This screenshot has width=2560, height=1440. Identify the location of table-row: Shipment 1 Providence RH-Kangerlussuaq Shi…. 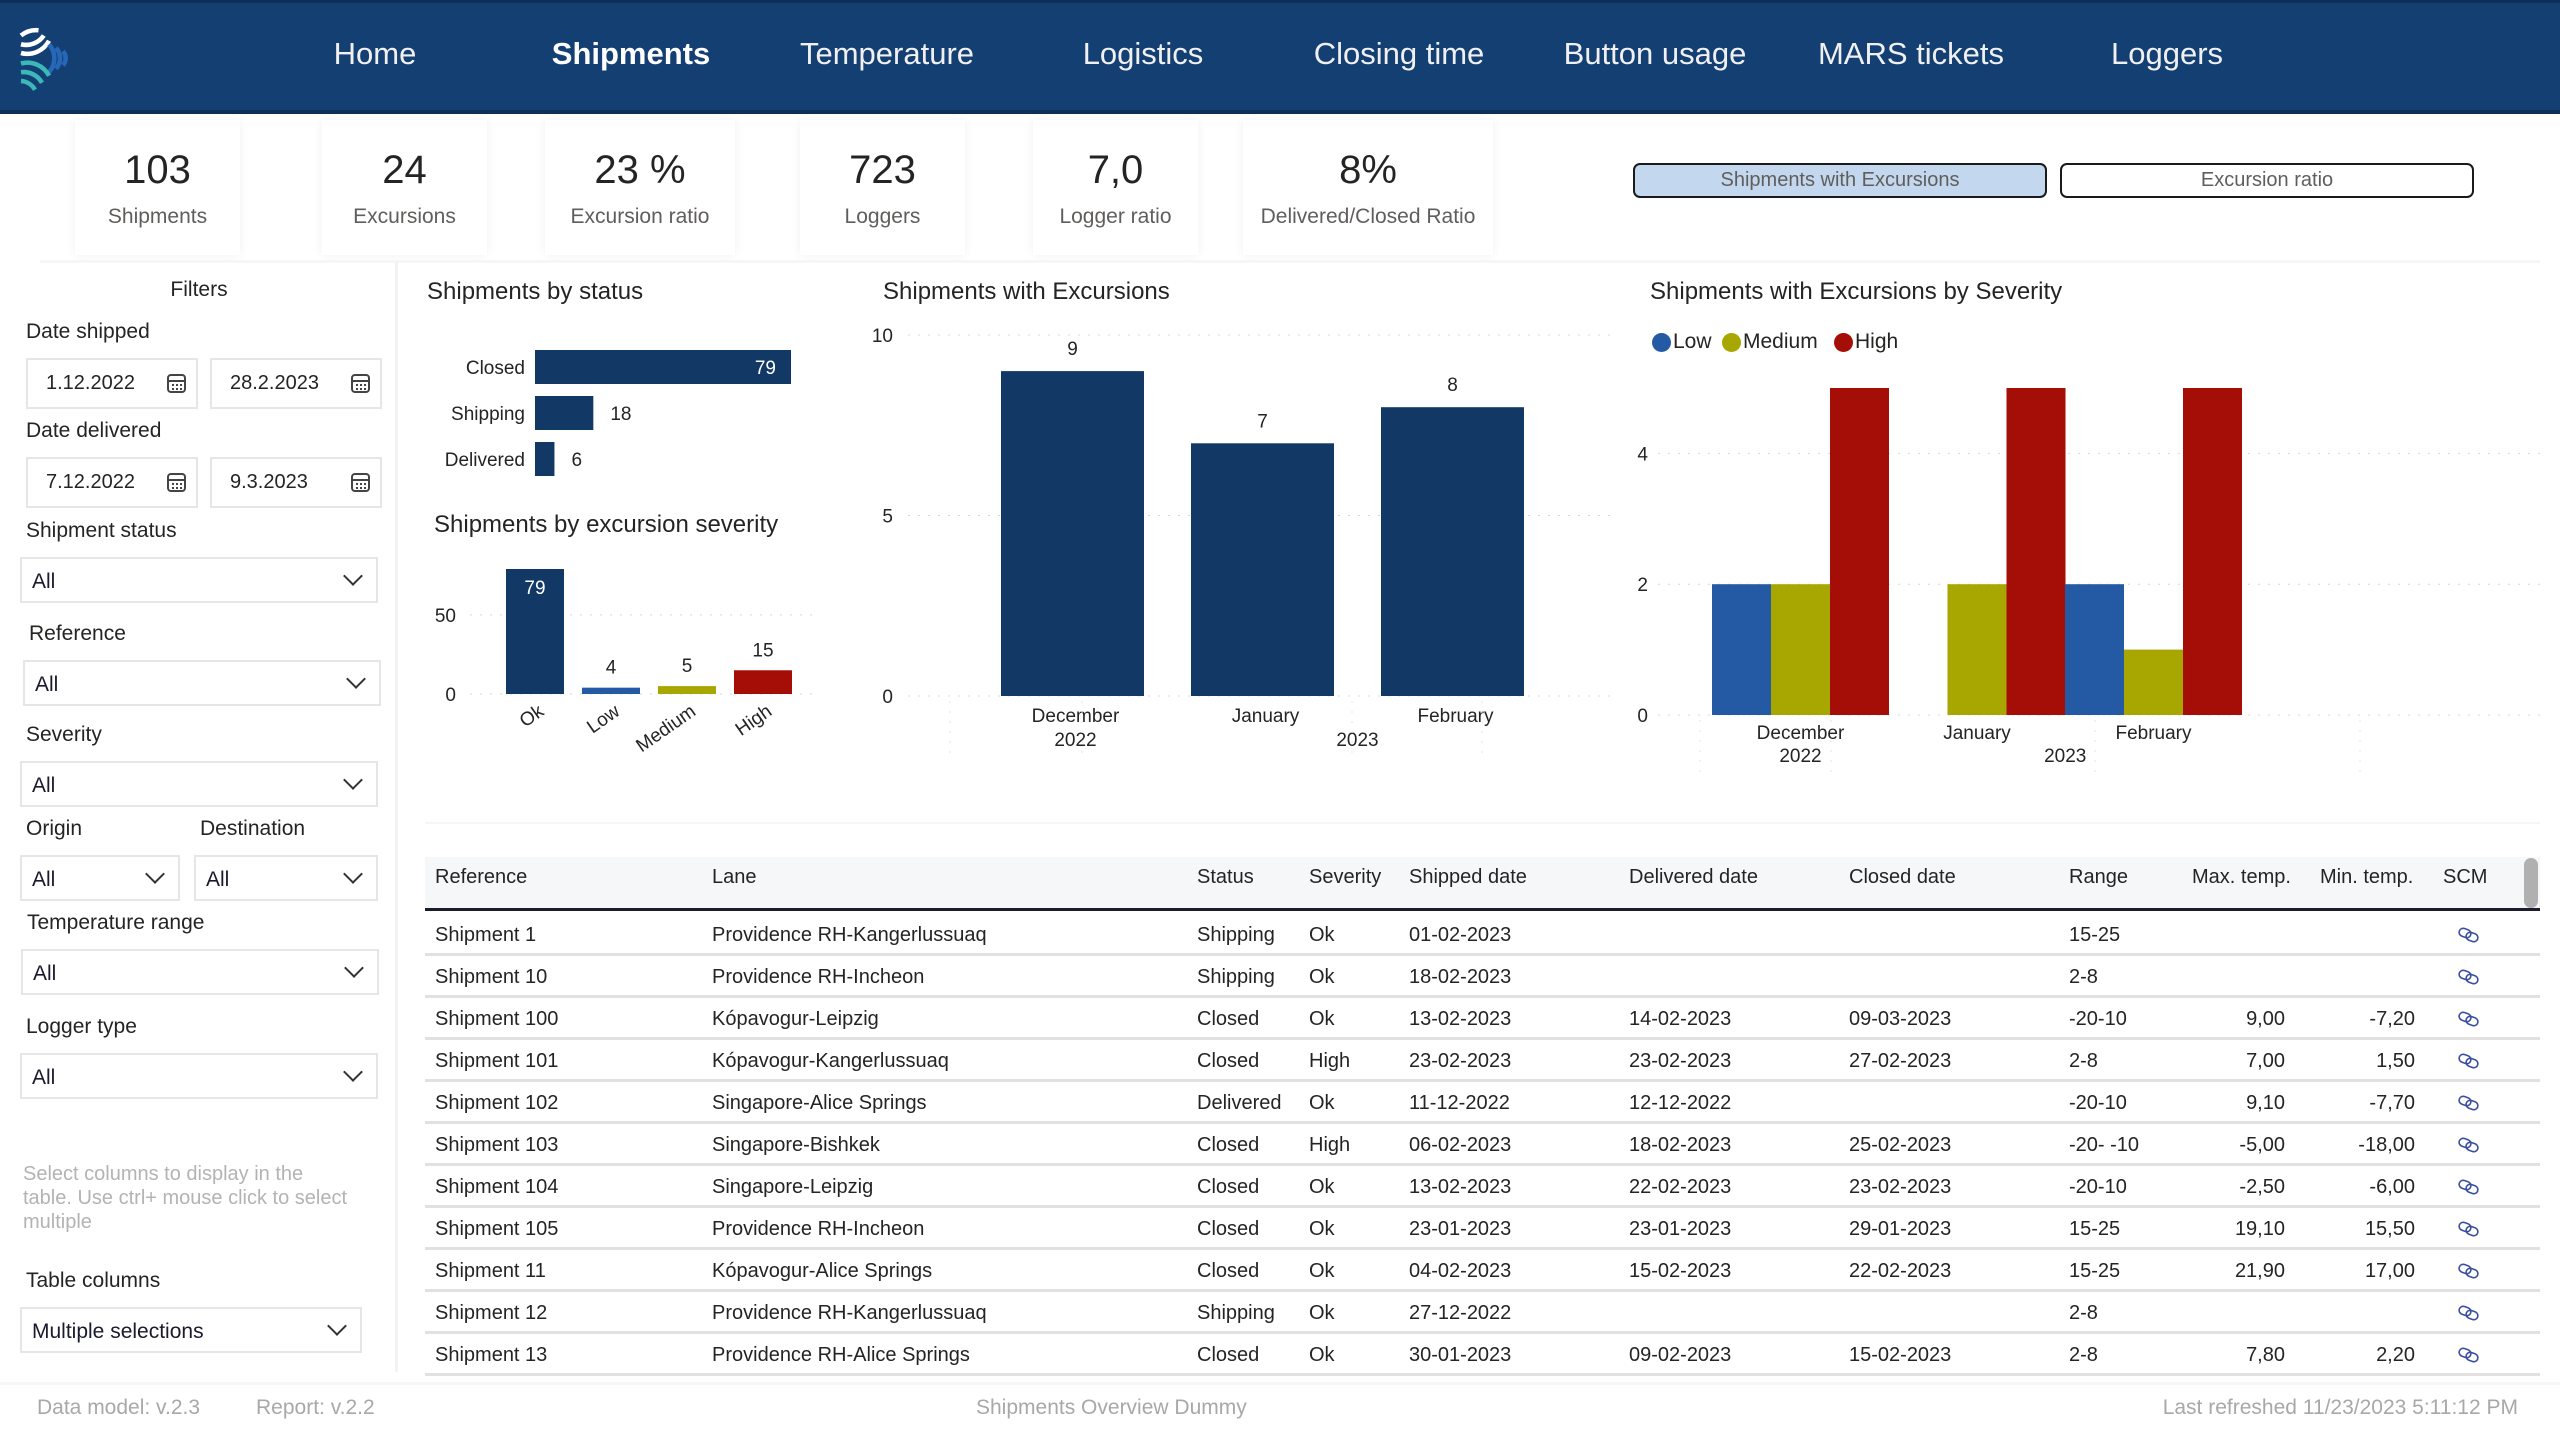
(1482, 935).